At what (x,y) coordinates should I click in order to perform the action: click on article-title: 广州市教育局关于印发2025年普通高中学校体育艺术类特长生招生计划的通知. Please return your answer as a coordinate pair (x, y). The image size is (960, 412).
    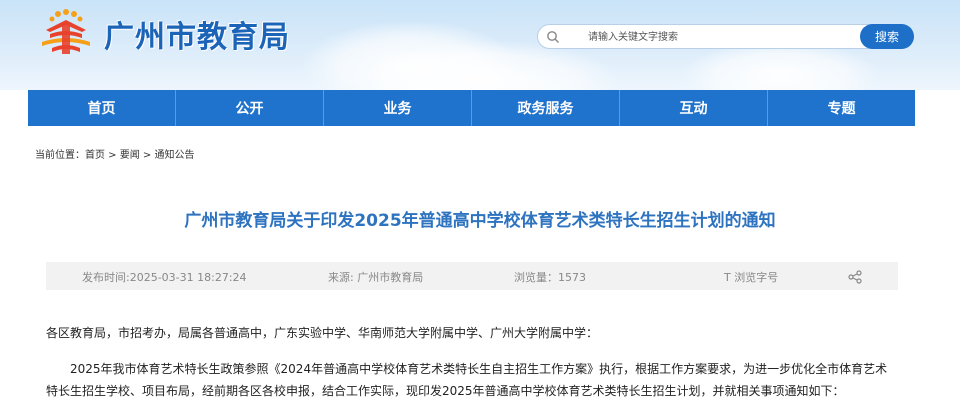
    Looking at the image, I should click on (480, 221).